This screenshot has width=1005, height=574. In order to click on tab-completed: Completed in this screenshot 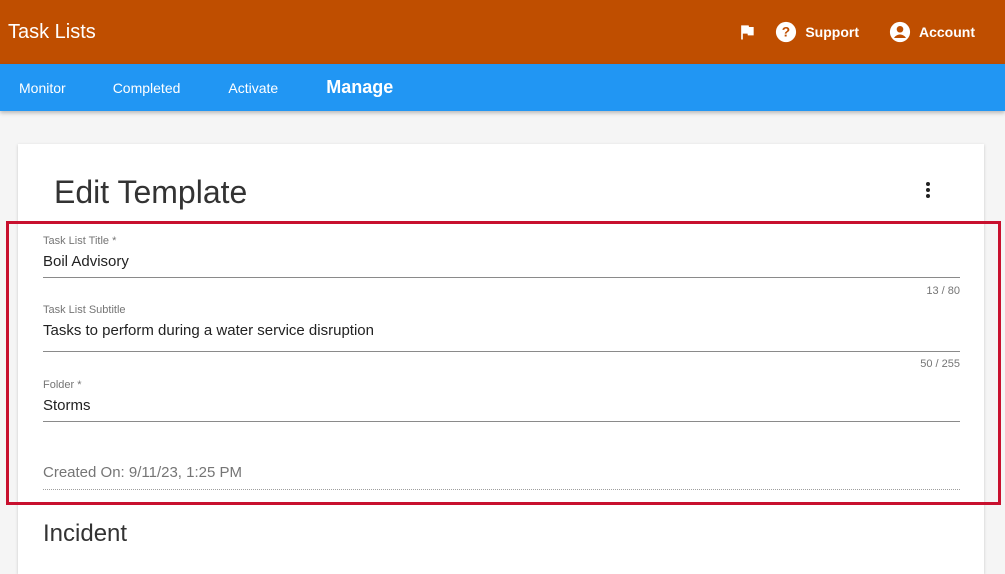, I will do `click(147, 88)`.